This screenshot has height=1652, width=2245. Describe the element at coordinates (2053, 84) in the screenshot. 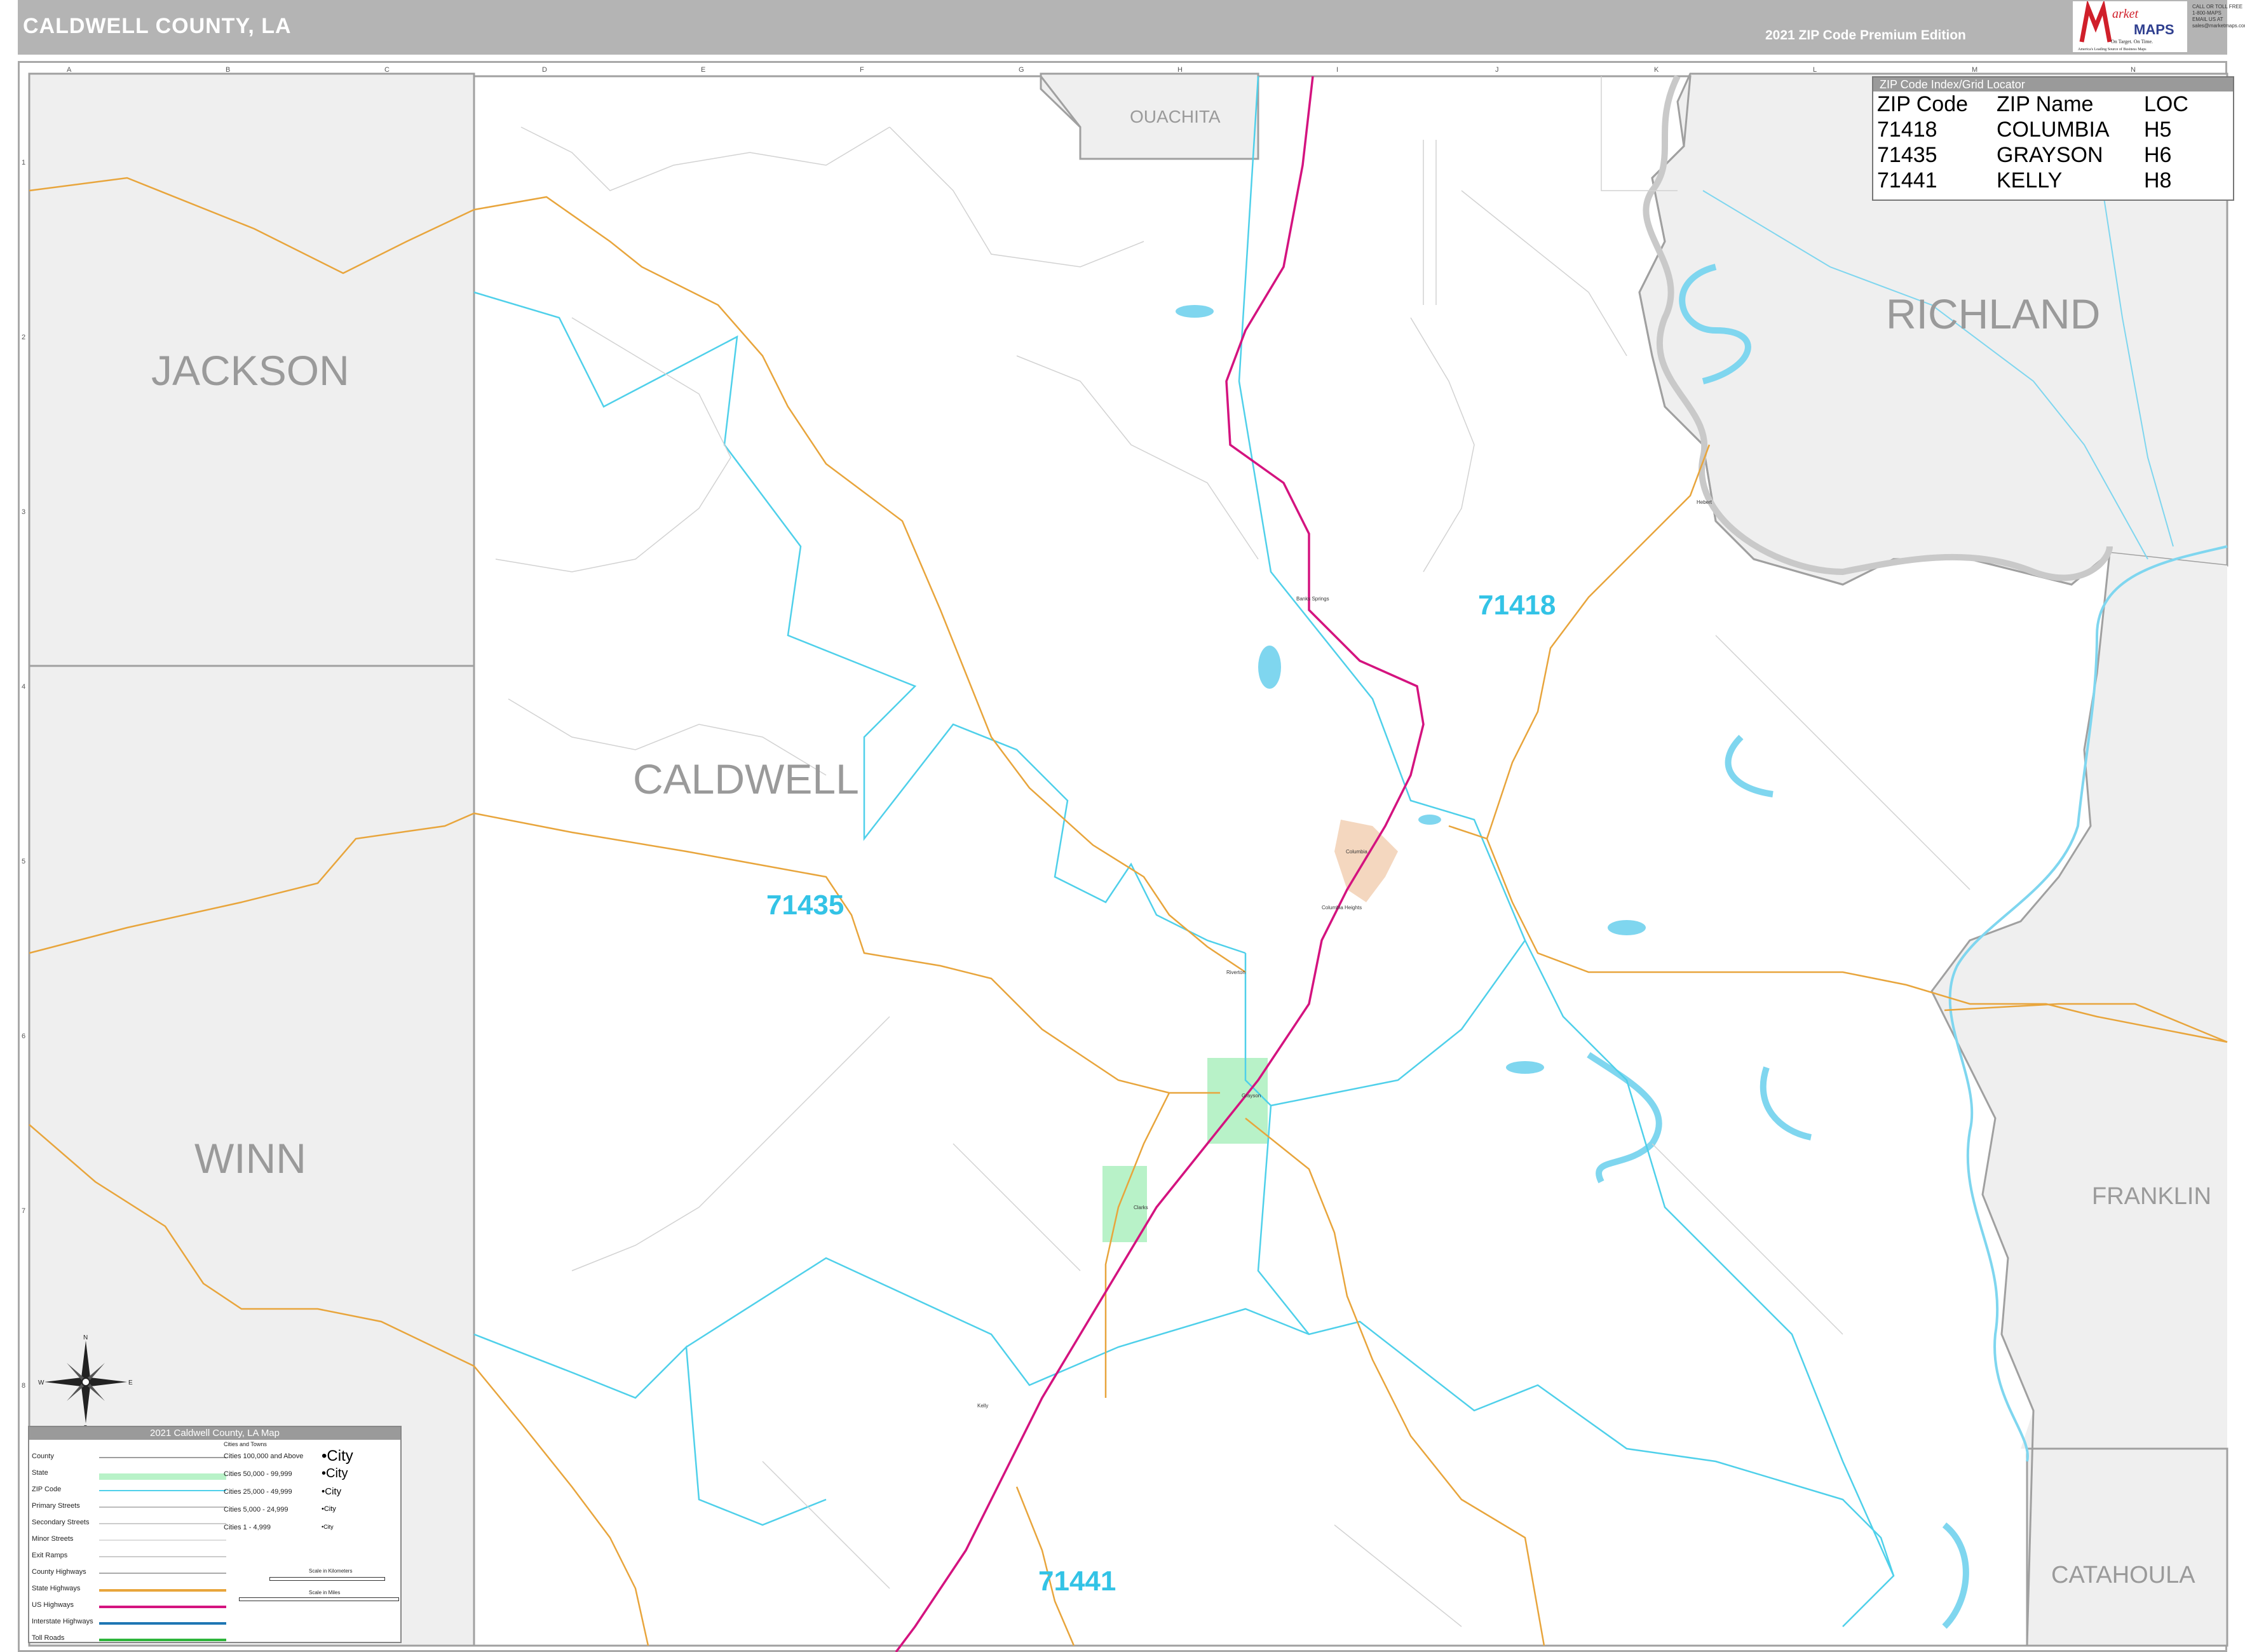

I see `zip-index-caption: ZIP Code Index/Grid Locator` at that location.